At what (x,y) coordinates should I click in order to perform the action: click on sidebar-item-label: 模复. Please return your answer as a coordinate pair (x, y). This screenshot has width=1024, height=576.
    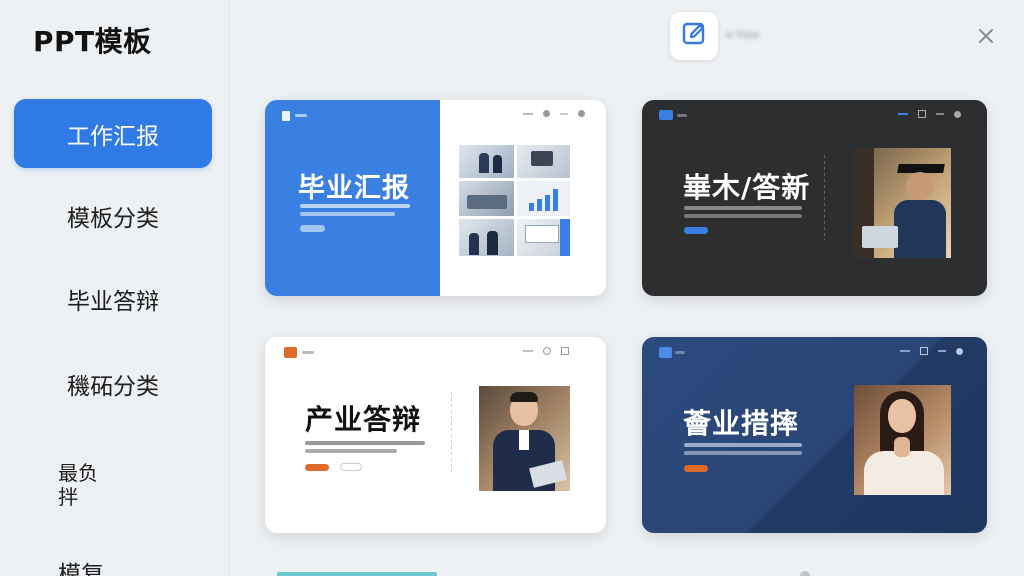
    Looking at the image, I should click on (81, 569).